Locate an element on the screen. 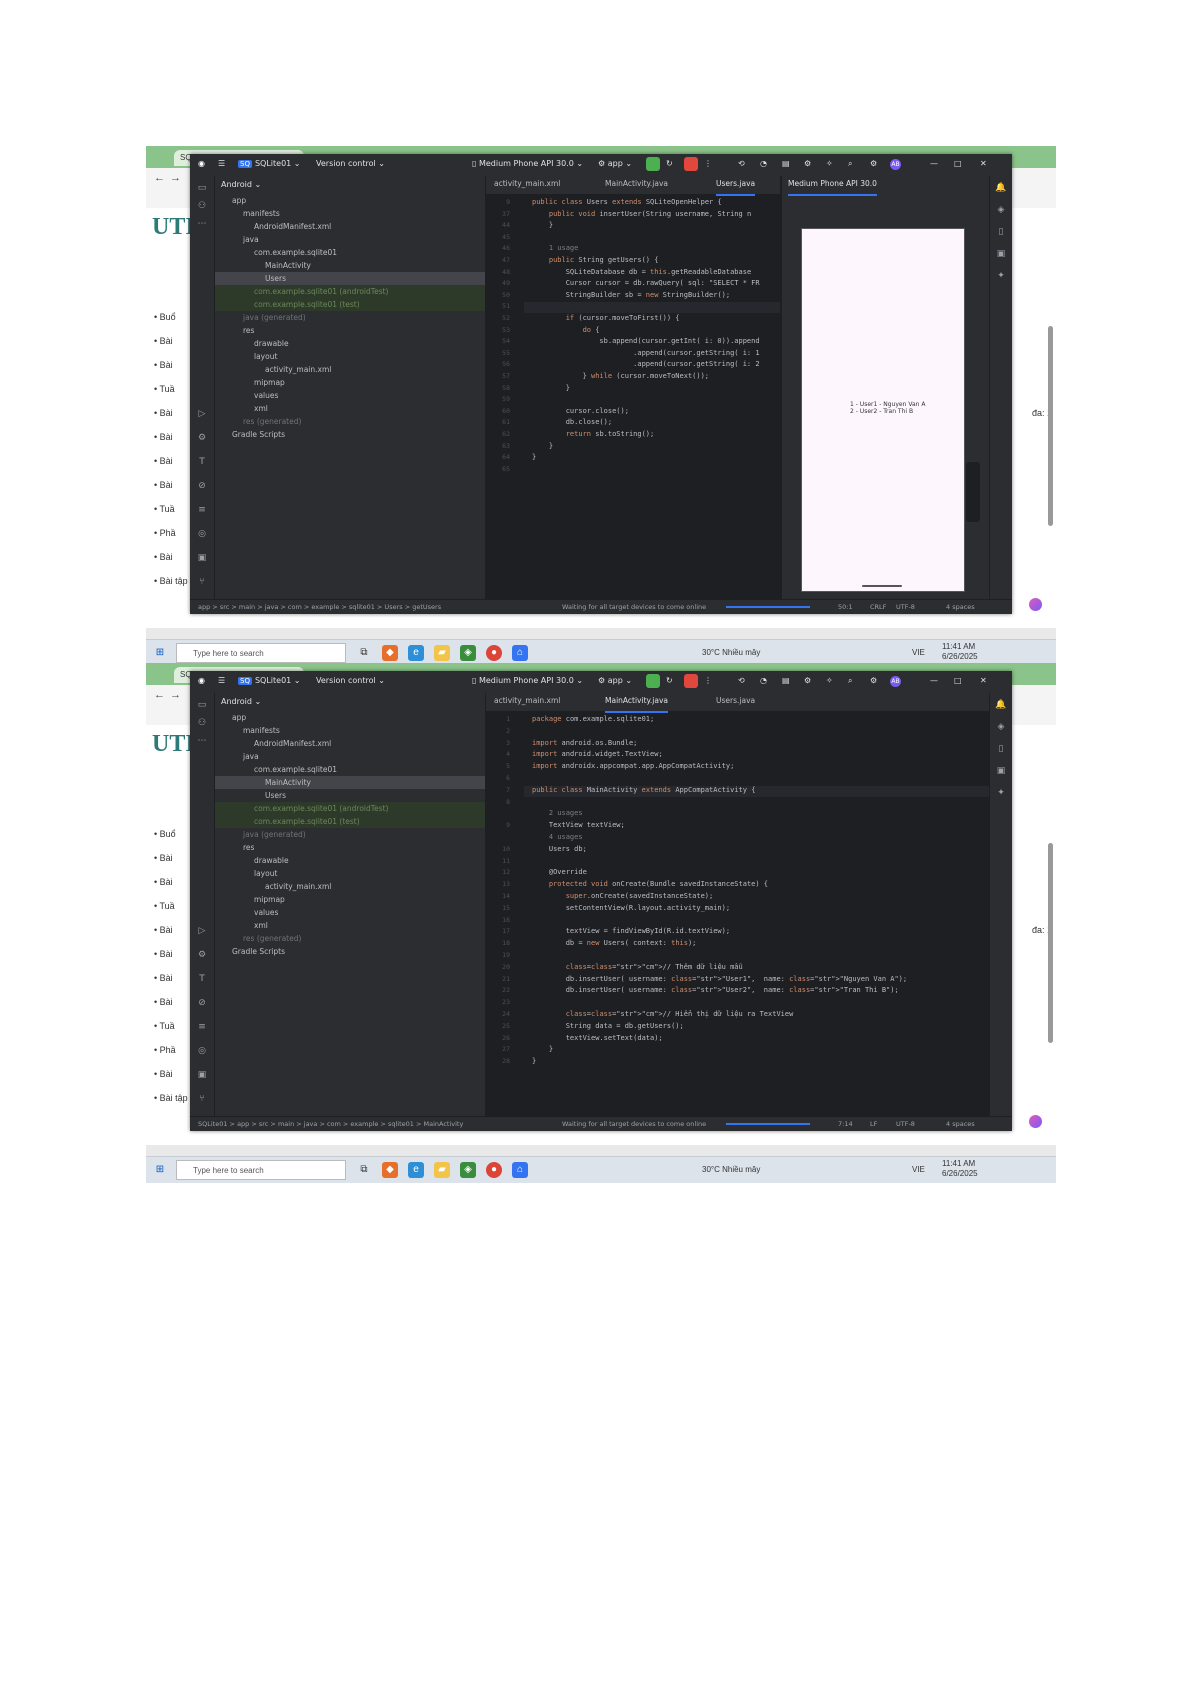 Image resolution: width=1200 pixels, height=1696 pixels. editor-tab: activity_main.xml is located at coordinates (527, 186).